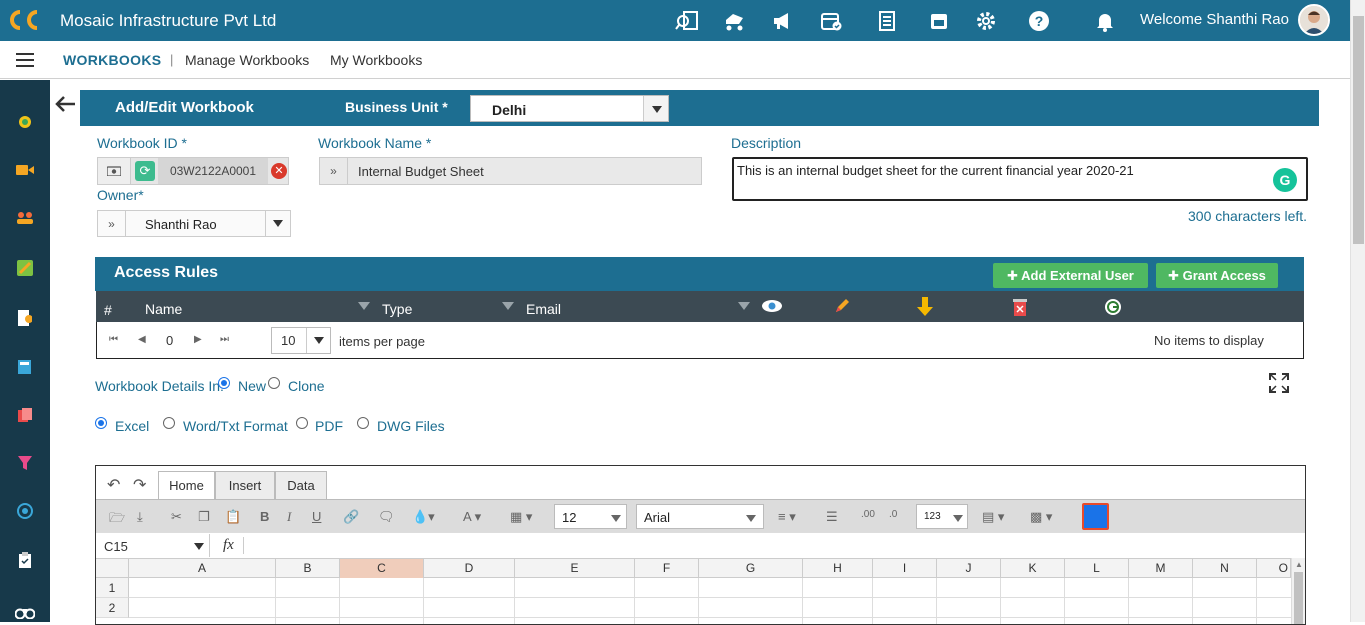 The image size is (1365, 625). I want to click on truck-icon, so click(735, 21).